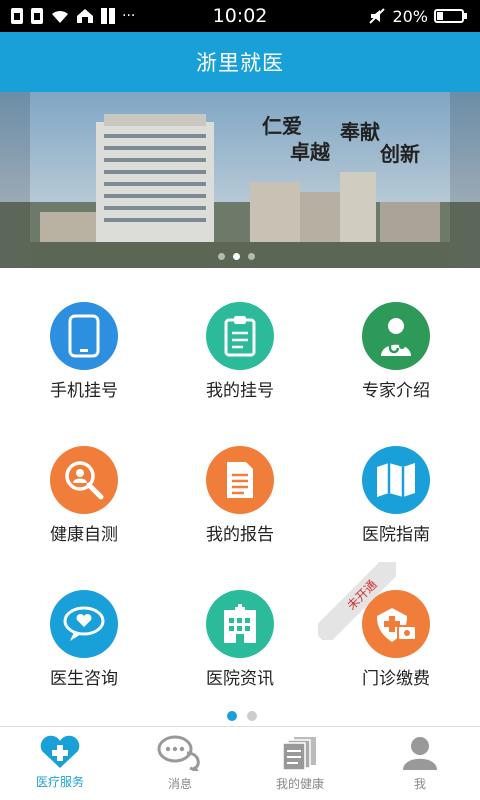  What do you see at coordinates (129, 16) in the screenshot?
I see `more-notifications: ···` at bounding box center [129, 16].